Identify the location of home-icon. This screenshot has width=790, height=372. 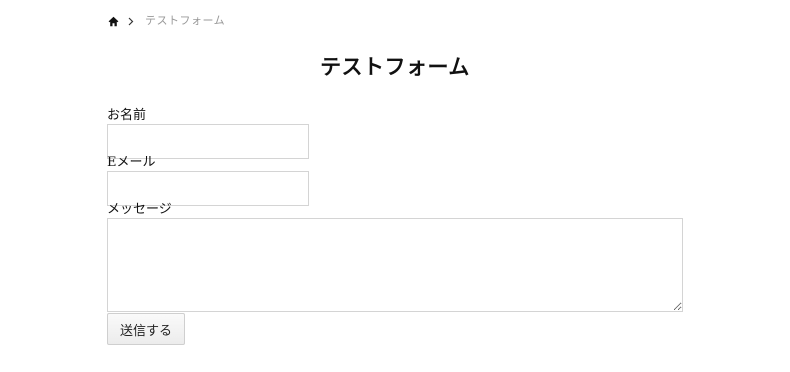
(113, 21).